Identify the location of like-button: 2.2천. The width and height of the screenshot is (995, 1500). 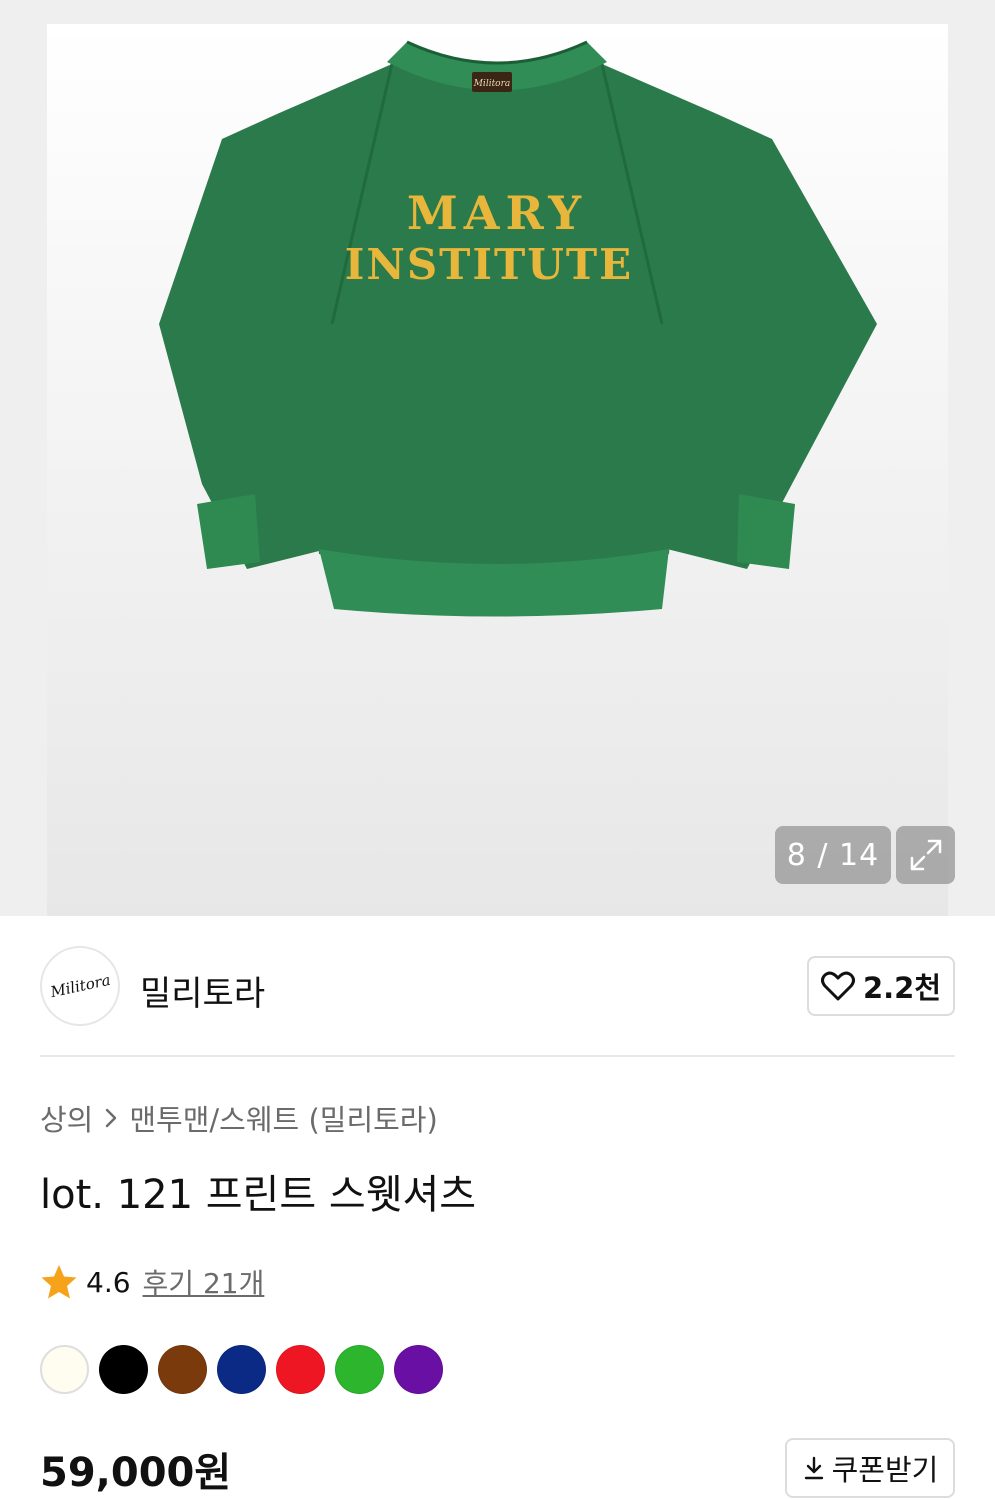
(881, 986).